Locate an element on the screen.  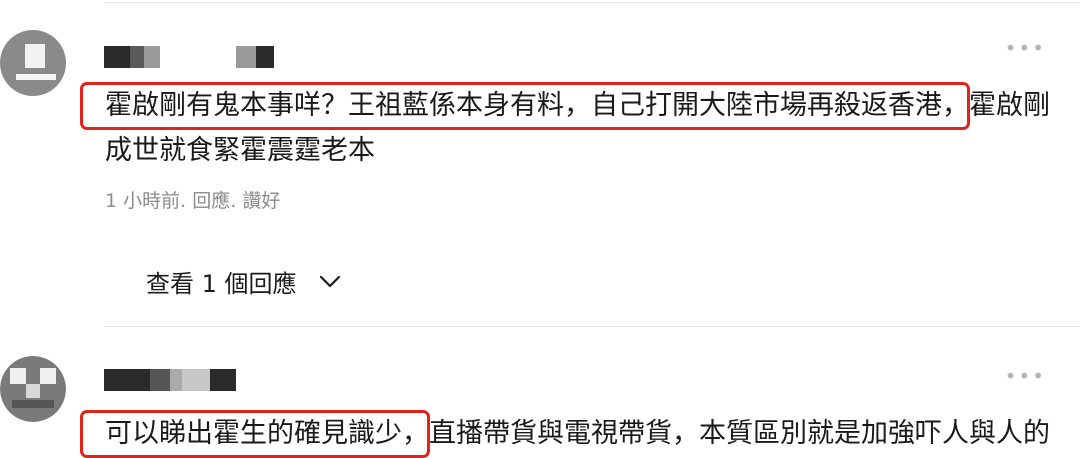
like-link: 讚好 is located at coordinates (261, 201).